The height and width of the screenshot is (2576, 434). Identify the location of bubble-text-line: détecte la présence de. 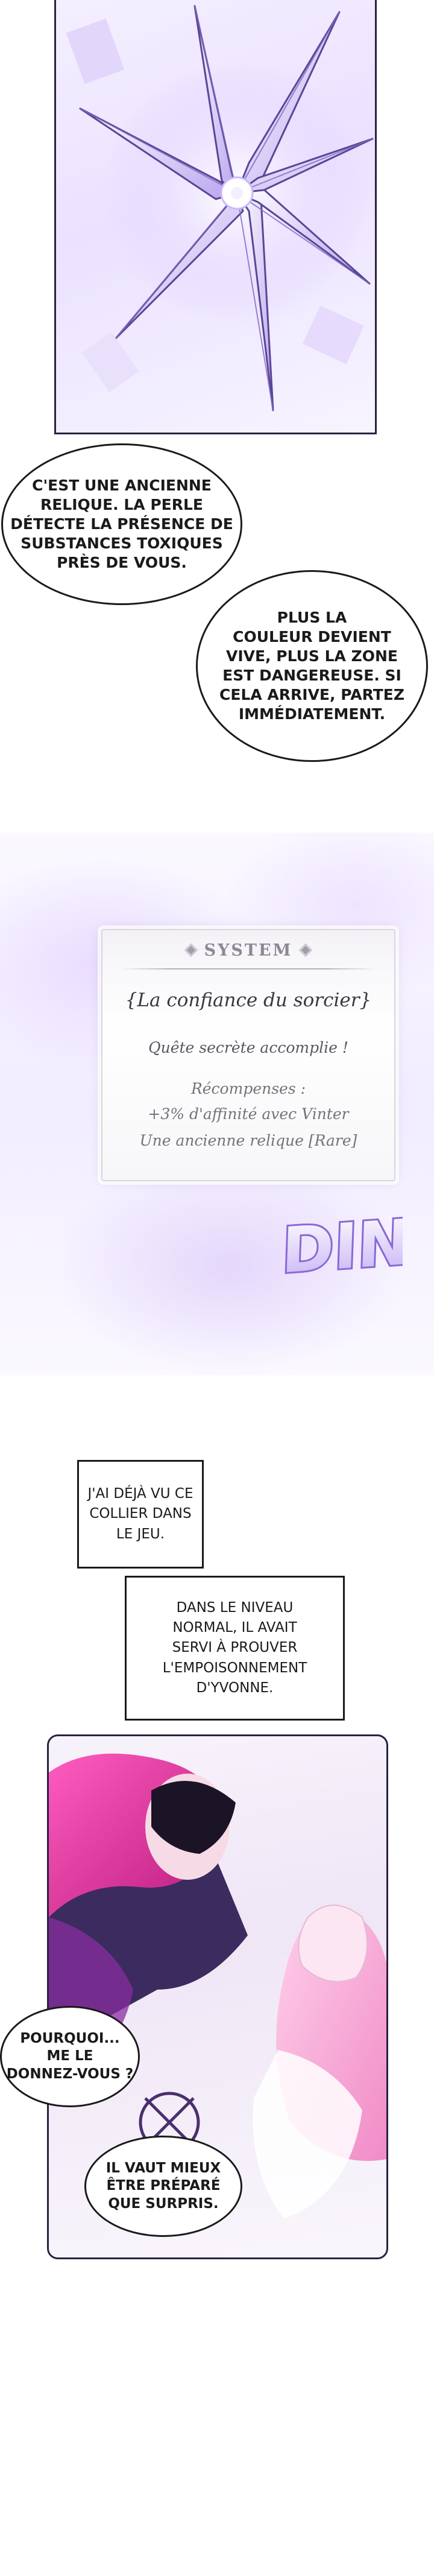
(121, 524).